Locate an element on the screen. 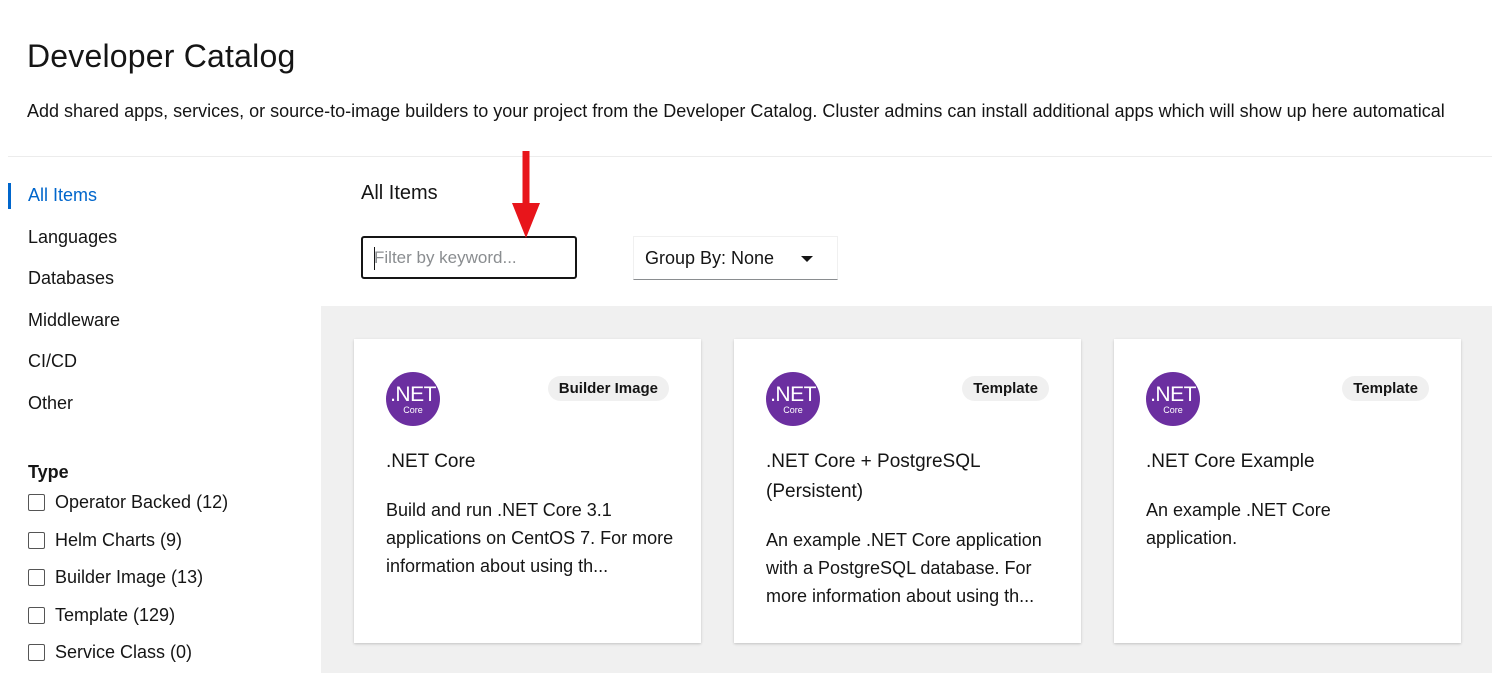 This screenshot has height=673, width=1492. group-by-dropdown: Group By: None is located at coordinates (735, 258).